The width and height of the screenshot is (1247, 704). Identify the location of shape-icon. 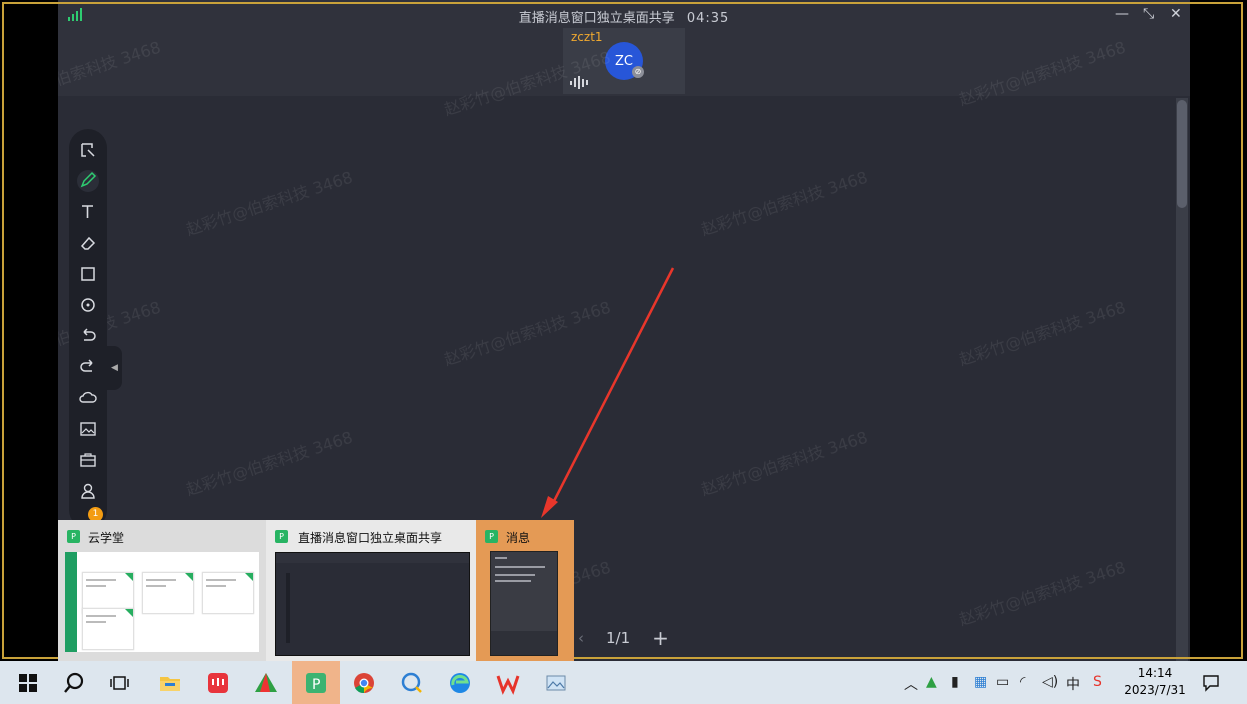
(88, 274).